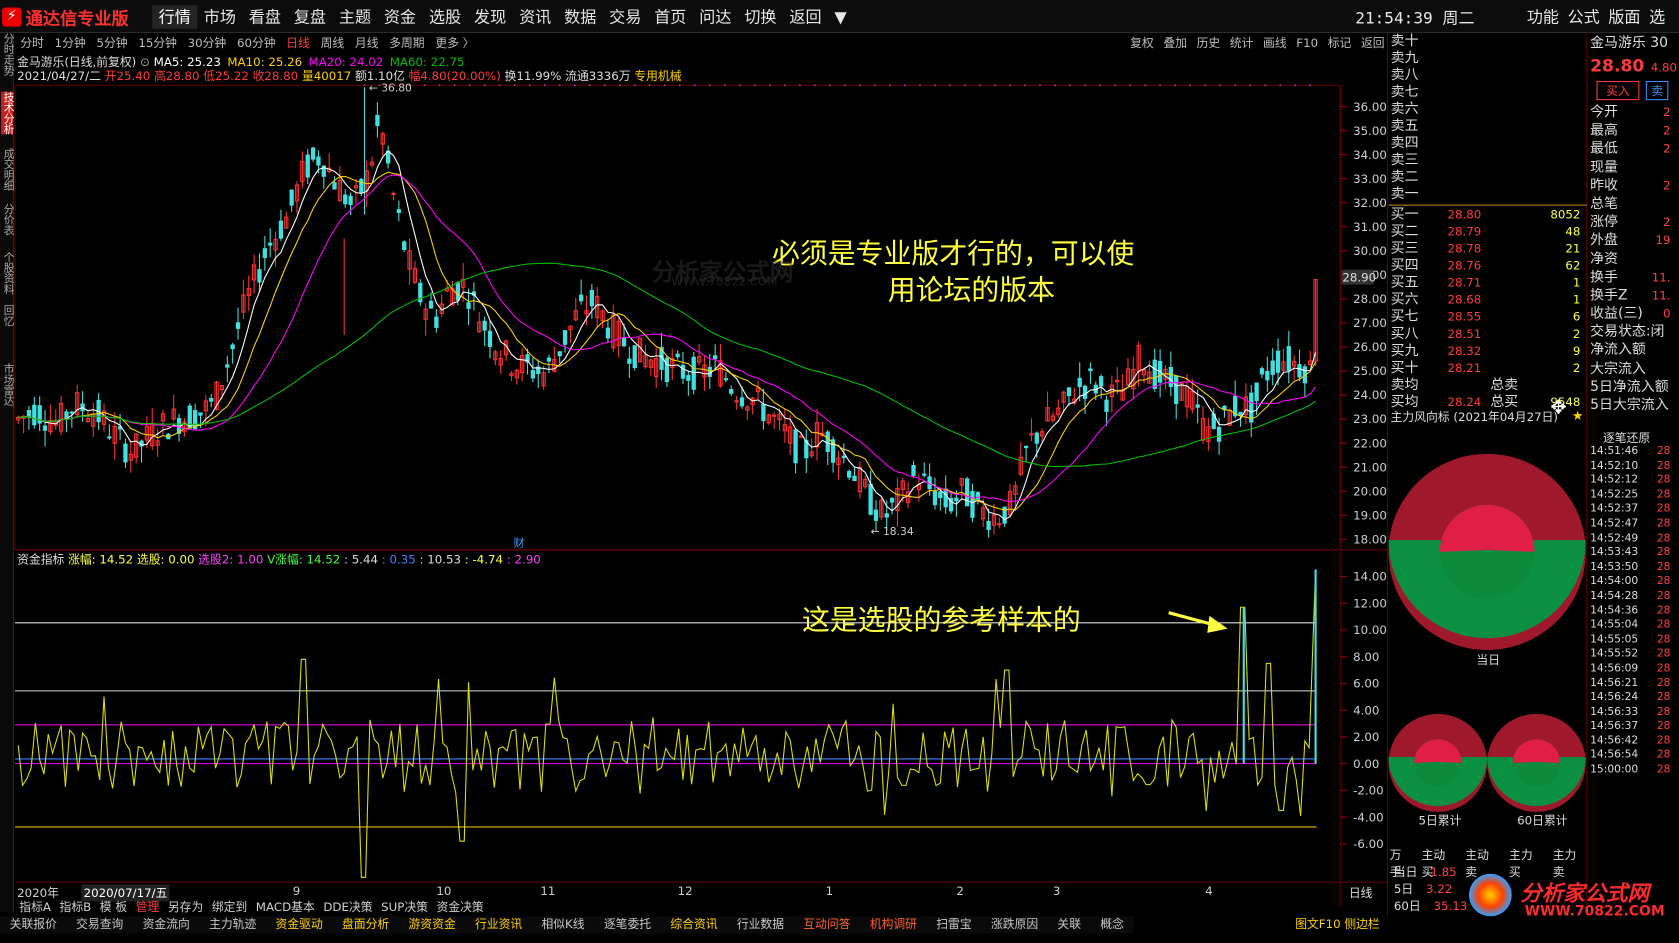 This screenshot has height=943, width=1679. What do you see at coordinates (432, 924) in the screenshot?
I see `bottom-tab-6: 游资资金` at bounding box center [432, 924].